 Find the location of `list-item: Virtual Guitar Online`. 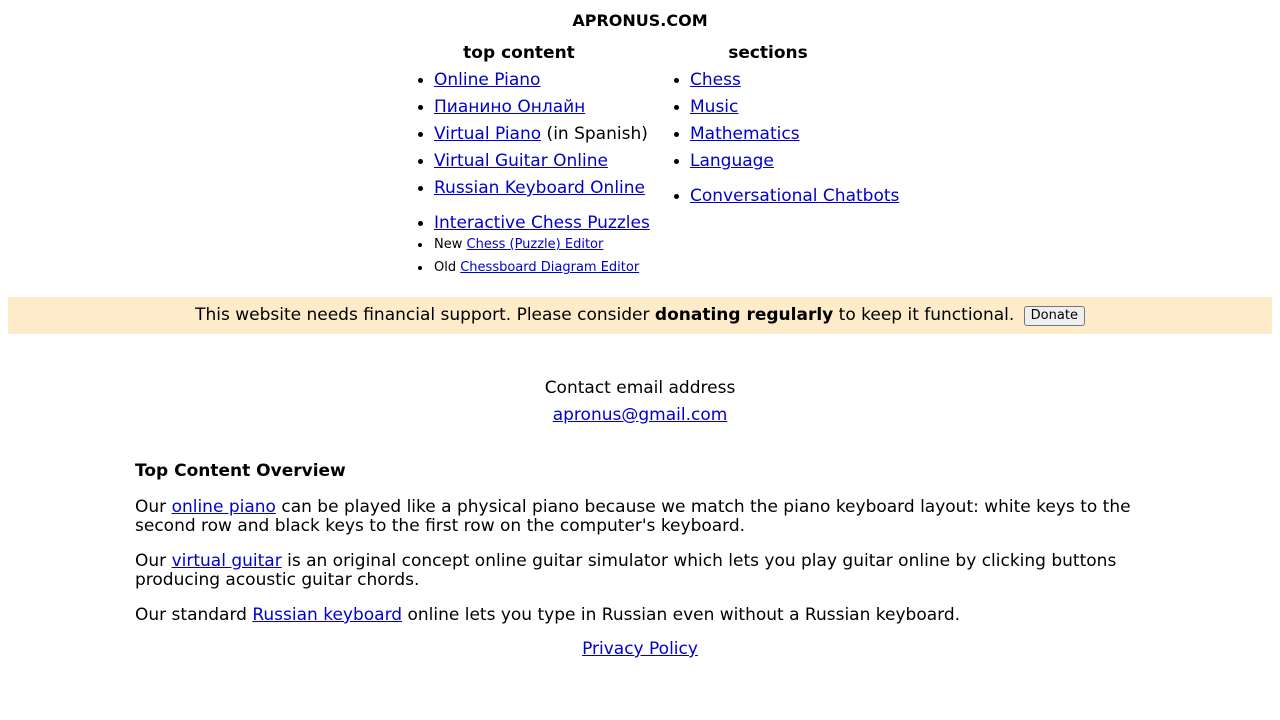

list-item: Virtual Guitar Online is located at coordinates (533, 161).